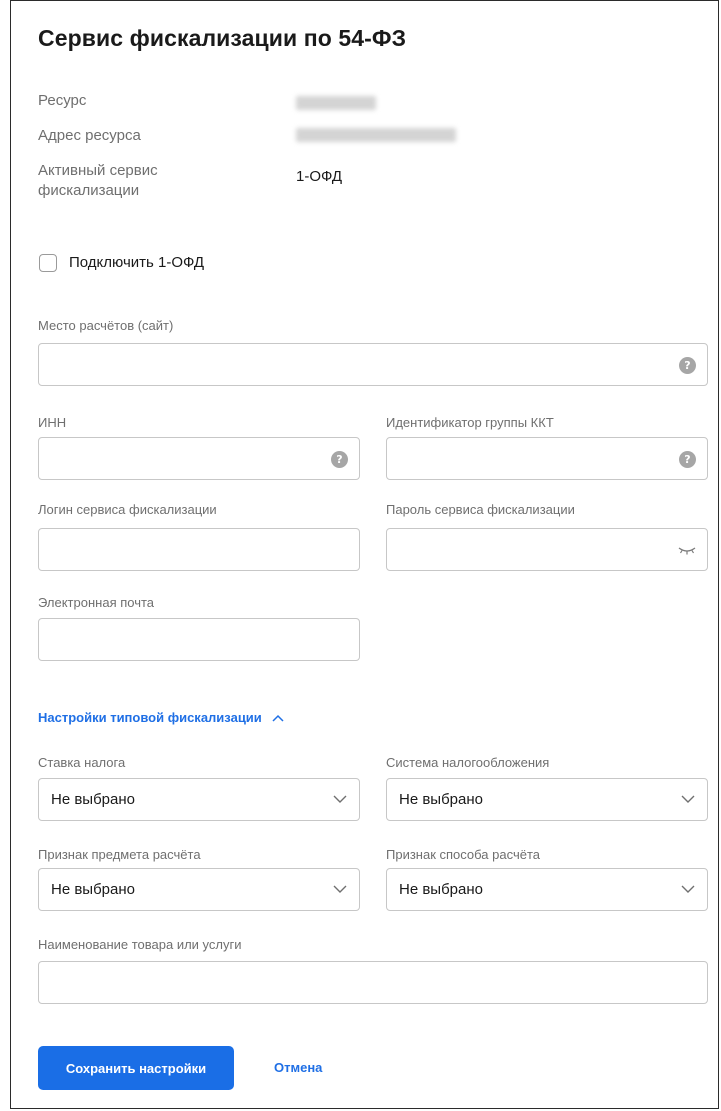 This screenshot has height=1111, width=721. I want to click on subject-label: Признак предмета расчёта, so click(119, 854).